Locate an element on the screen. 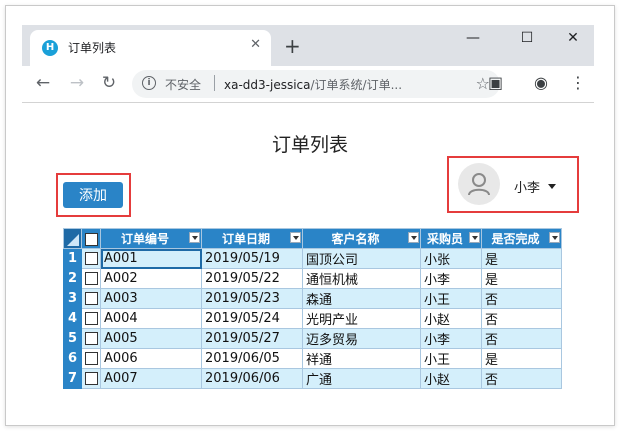  row-number: 1 is located at coordinates (72, 258).